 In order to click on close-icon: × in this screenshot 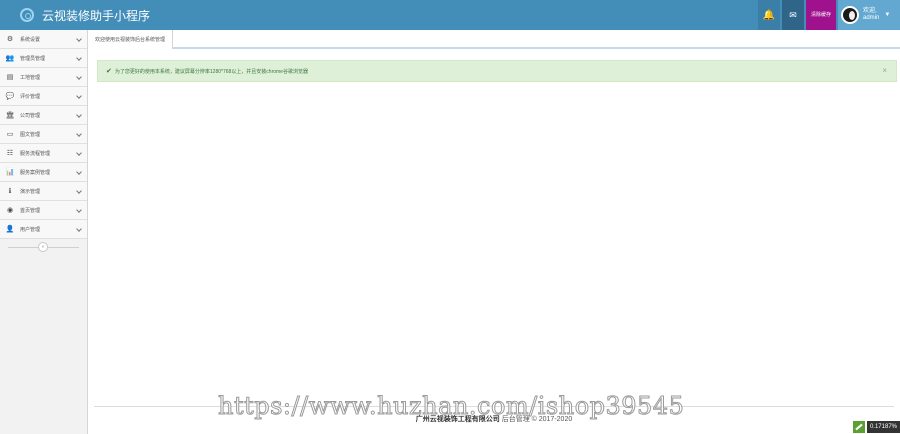, I will do `click(884, 70)`.